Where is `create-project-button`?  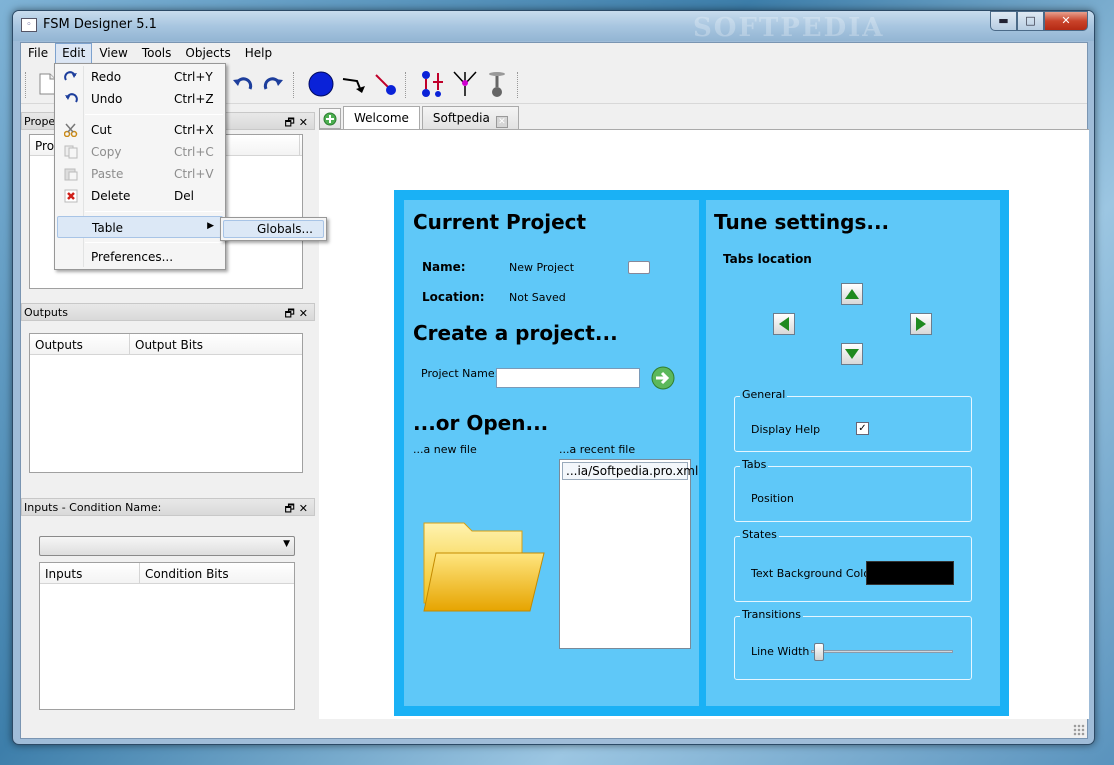
create-project-button is located at coordinates (663, 378).